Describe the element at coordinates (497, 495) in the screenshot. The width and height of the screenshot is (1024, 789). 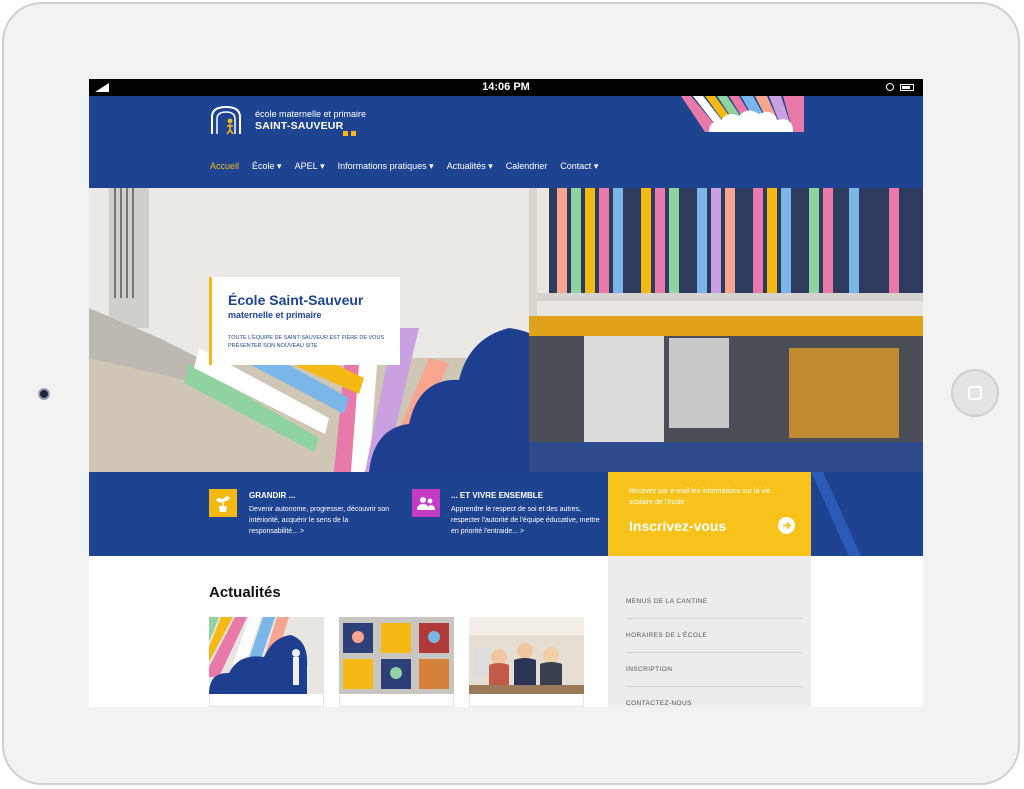
I see `feature-title-vivre-ensemble: ... ET VIVRE ENSEMBLE` at that location.